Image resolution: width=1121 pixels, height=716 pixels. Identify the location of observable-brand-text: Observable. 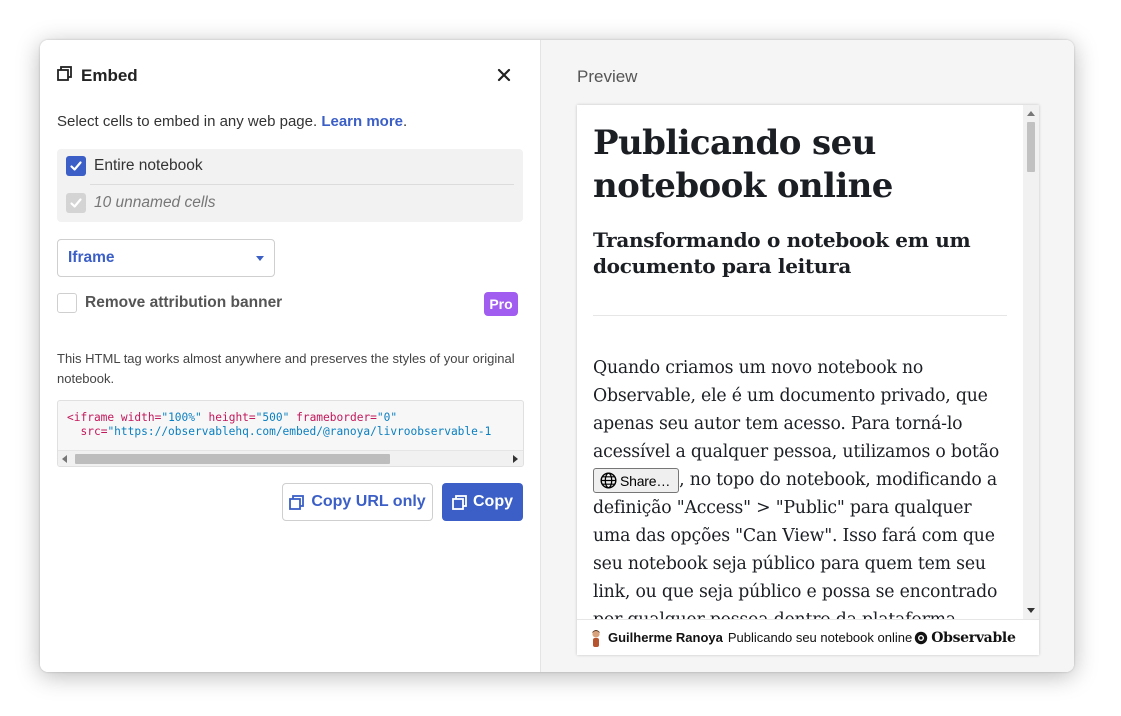
(973, 637).